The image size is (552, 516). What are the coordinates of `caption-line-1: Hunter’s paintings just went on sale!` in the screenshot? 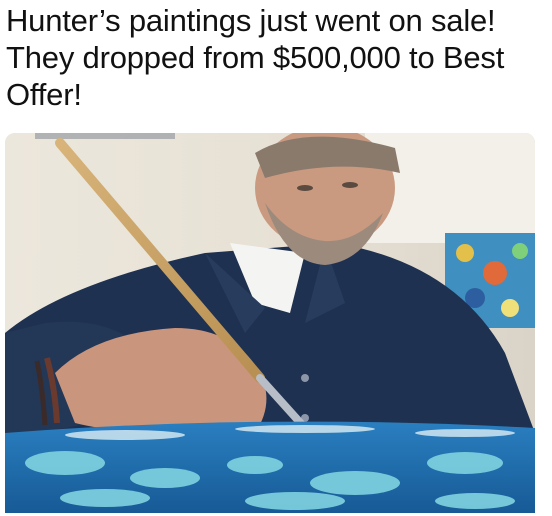 It's located at (251, 20).